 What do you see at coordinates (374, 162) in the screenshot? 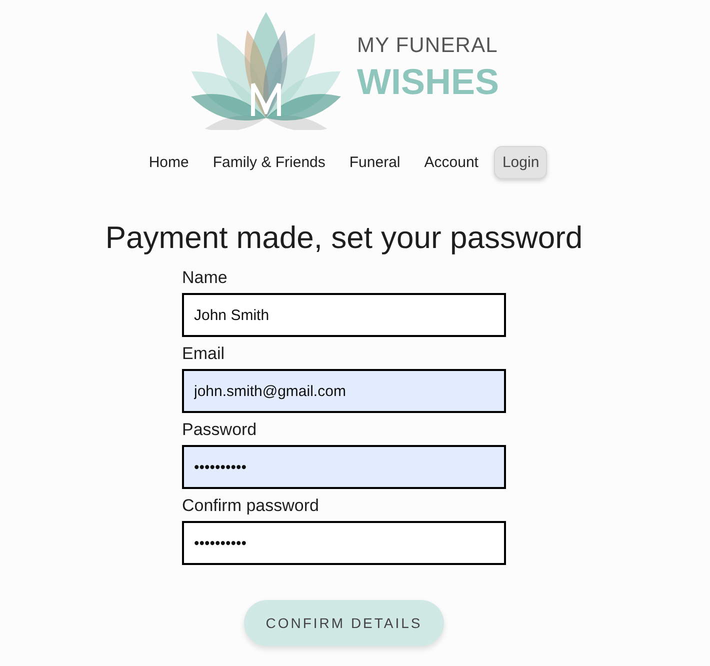
I see `nav-link: Funeral` at bounding box center [374, 162].